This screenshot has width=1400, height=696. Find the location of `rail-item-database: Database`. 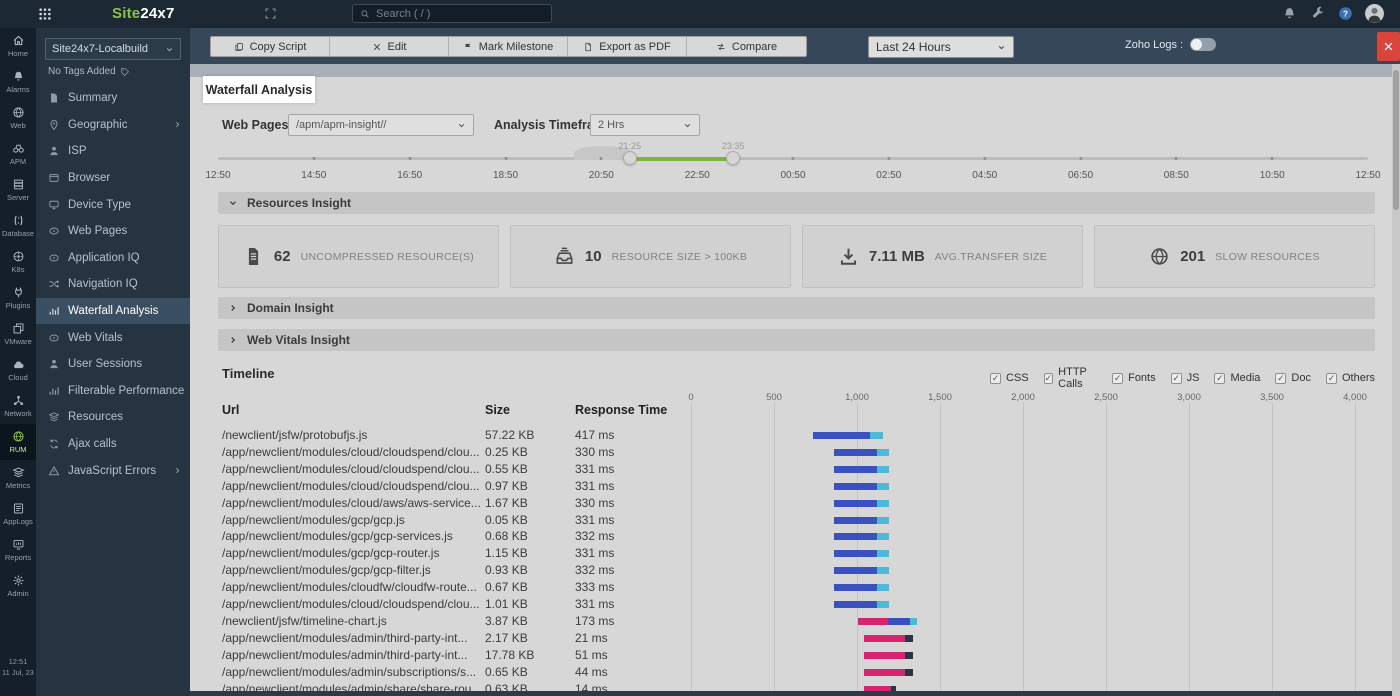

rail-item-database: Database is located at coordinates (18, 226).